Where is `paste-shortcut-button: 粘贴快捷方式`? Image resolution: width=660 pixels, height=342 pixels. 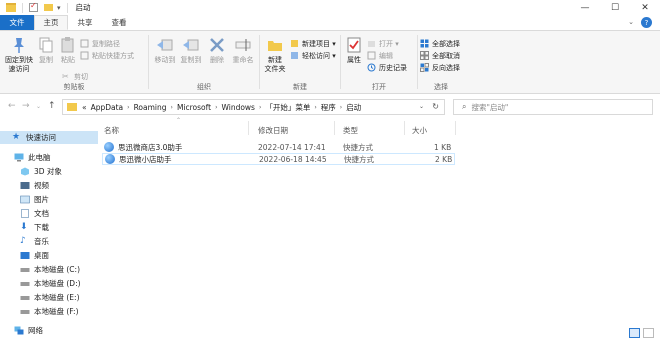 paste-shortcut-button: 粘贴快捷方式 is located at coordinates (107, 55).